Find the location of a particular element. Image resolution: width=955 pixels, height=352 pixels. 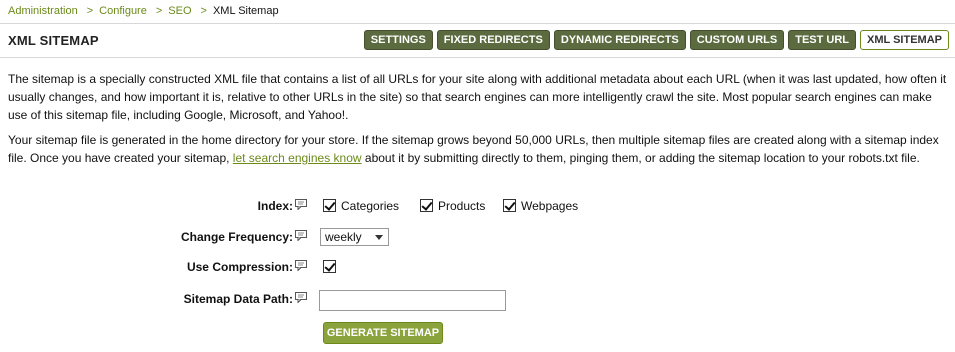

breadcrumb-configure: Configure is located at coordinates (123, 11).